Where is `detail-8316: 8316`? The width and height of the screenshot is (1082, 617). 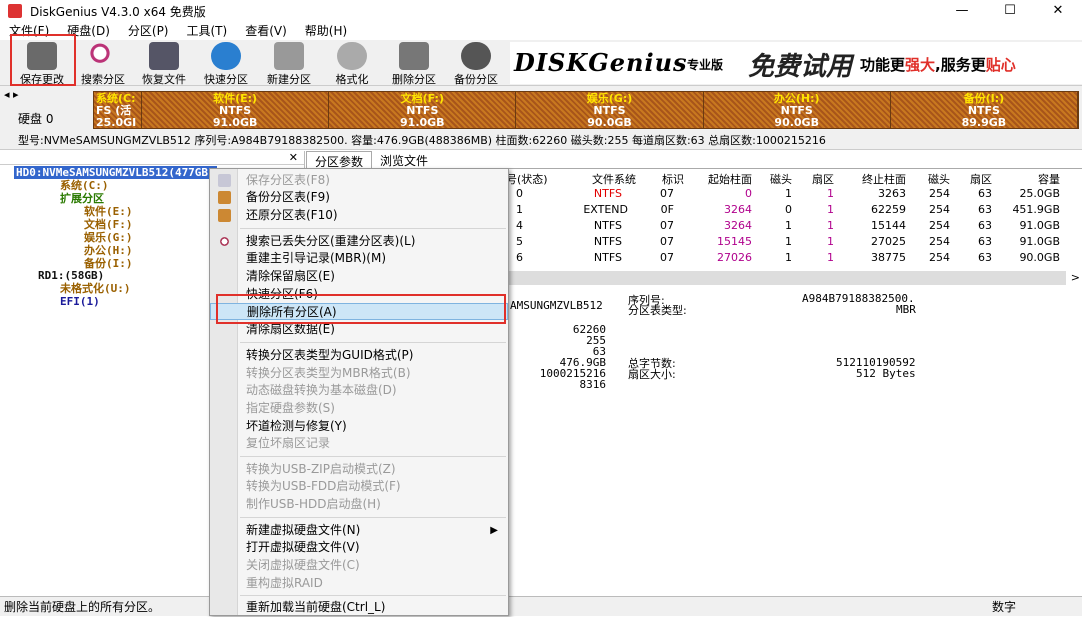 detail-8316: 8316 is located at coordinates (593, 384).